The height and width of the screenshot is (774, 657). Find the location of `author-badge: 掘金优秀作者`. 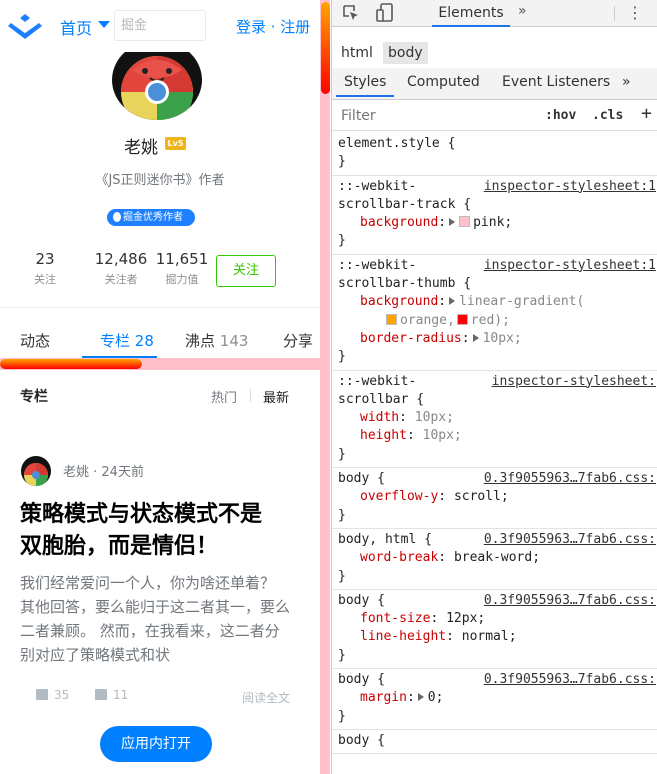

author-badge: 掘金优秀作者 is located at coordinates (151, 217).